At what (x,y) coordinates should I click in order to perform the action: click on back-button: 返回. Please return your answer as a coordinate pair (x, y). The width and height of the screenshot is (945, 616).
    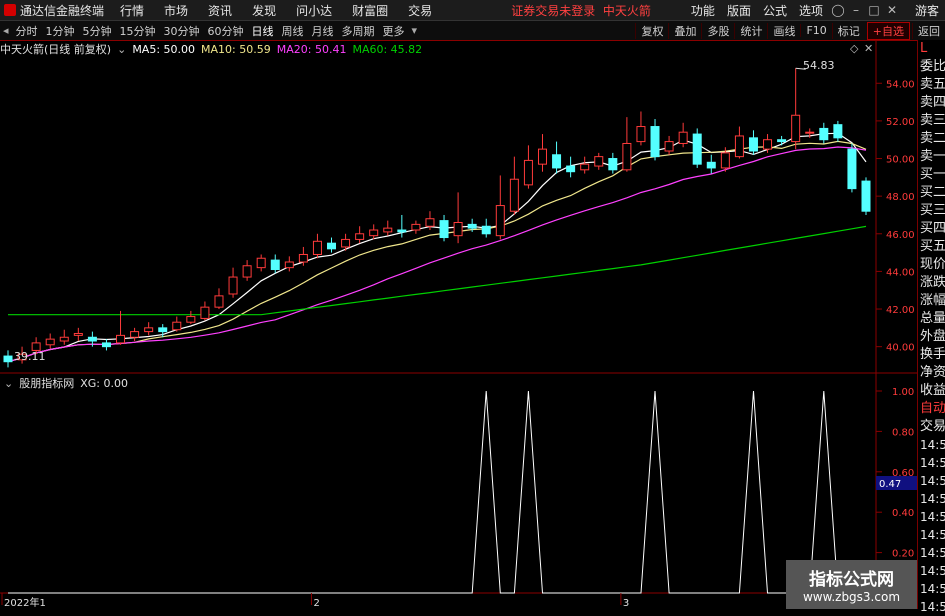
    Looking at the image, I should click on (928, 30).